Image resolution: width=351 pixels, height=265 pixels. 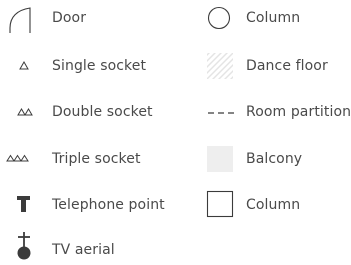 What do you see at coordinates (26, 20) in the screenshot?
I see `door-arc-icon` at bounding box center [26, 20].